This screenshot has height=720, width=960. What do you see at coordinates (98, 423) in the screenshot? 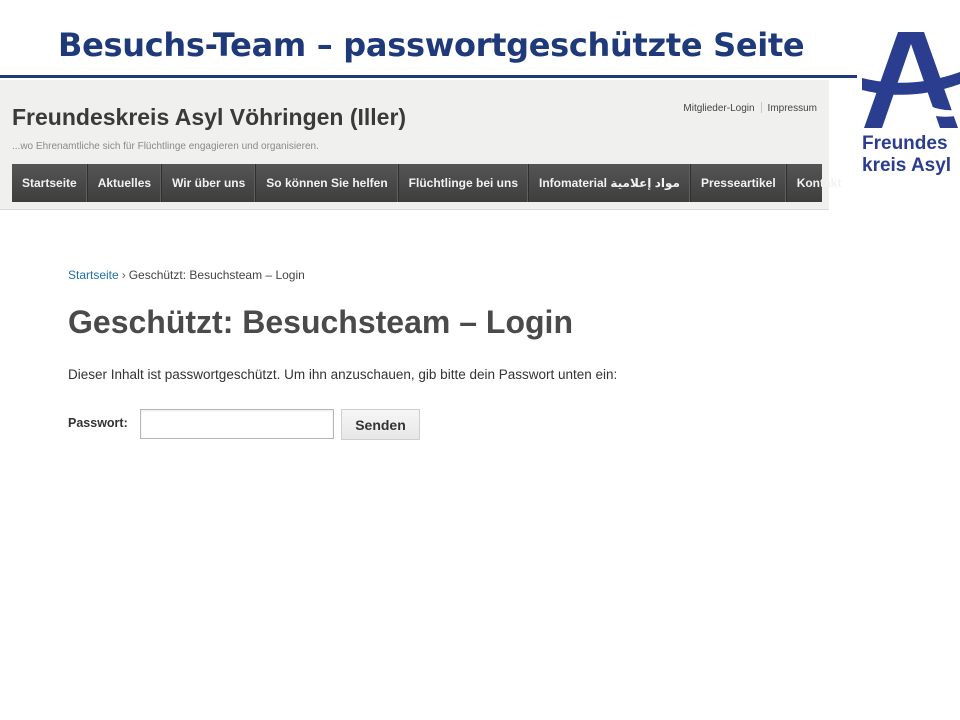
I see `password-label: Passwort:` at bounding box center [98, 423].